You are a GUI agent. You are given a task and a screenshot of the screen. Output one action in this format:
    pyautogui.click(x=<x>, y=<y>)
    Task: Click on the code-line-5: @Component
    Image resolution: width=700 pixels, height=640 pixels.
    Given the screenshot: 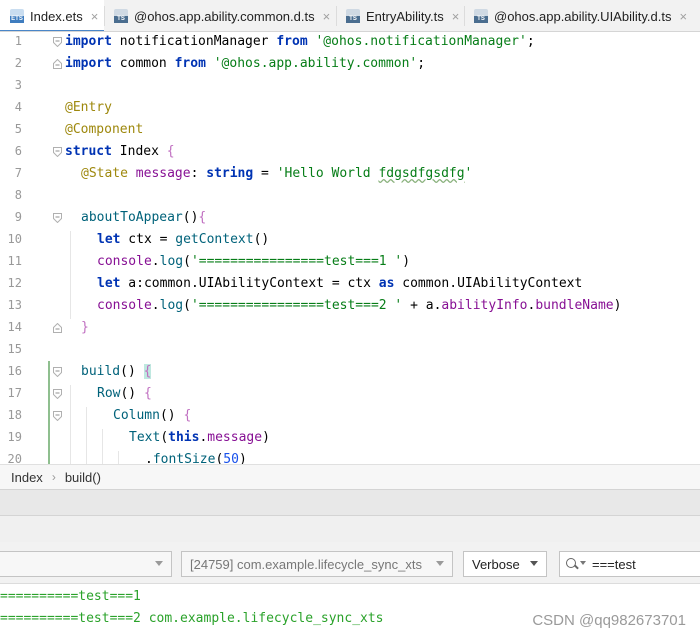 What is the action you would take?
    pyautogui.click(x=104, y=129)
    